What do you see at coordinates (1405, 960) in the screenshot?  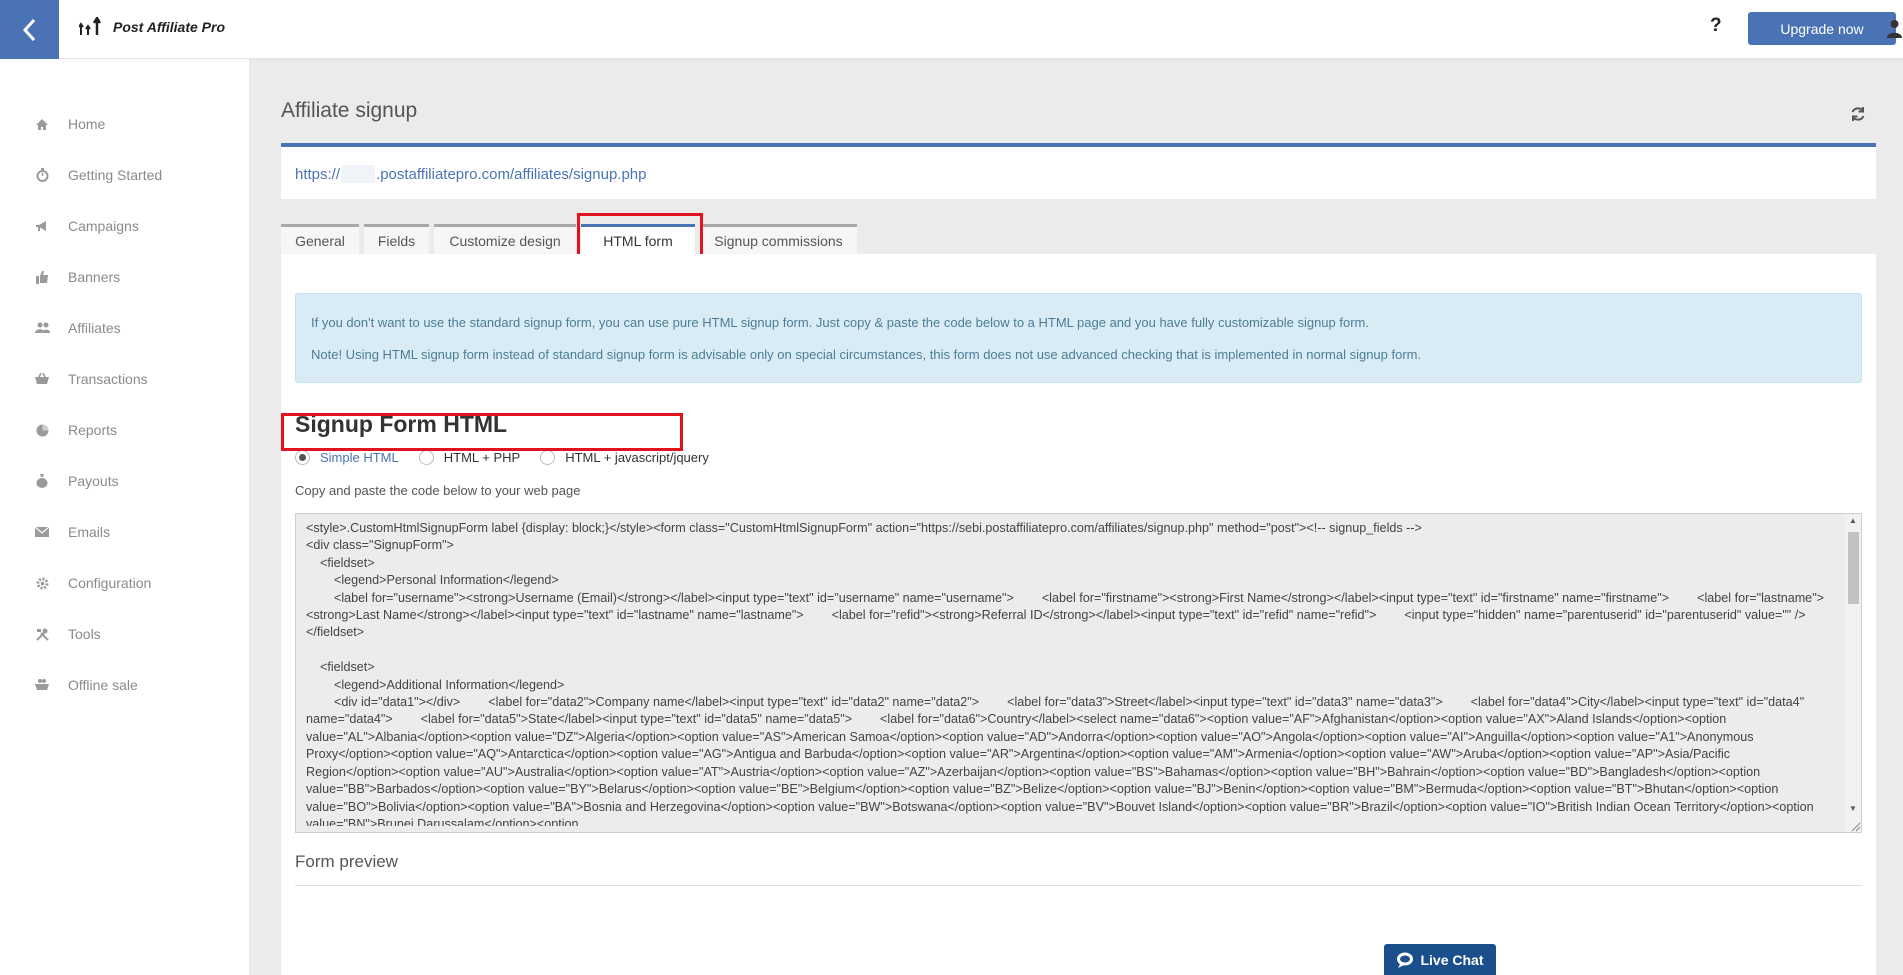 I see `chat-bubble-icon` at bounding box center [1405, 960].